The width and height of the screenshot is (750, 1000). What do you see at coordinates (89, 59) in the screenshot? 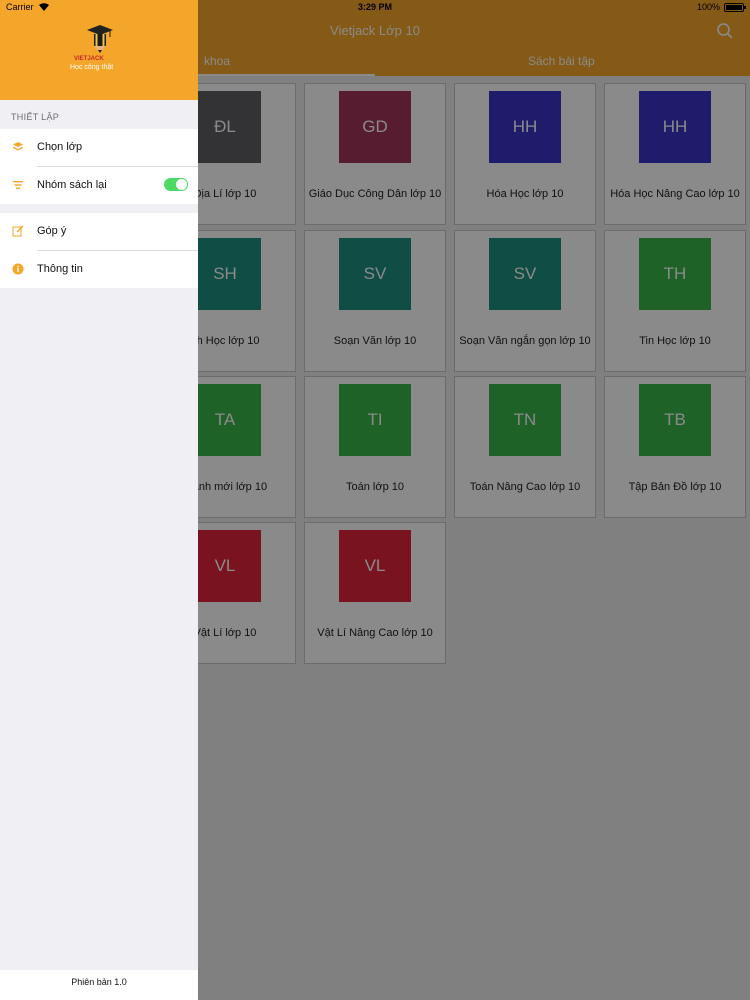
I see `logo-brand-text: VIETJACK` at bounding box center [89, 59].